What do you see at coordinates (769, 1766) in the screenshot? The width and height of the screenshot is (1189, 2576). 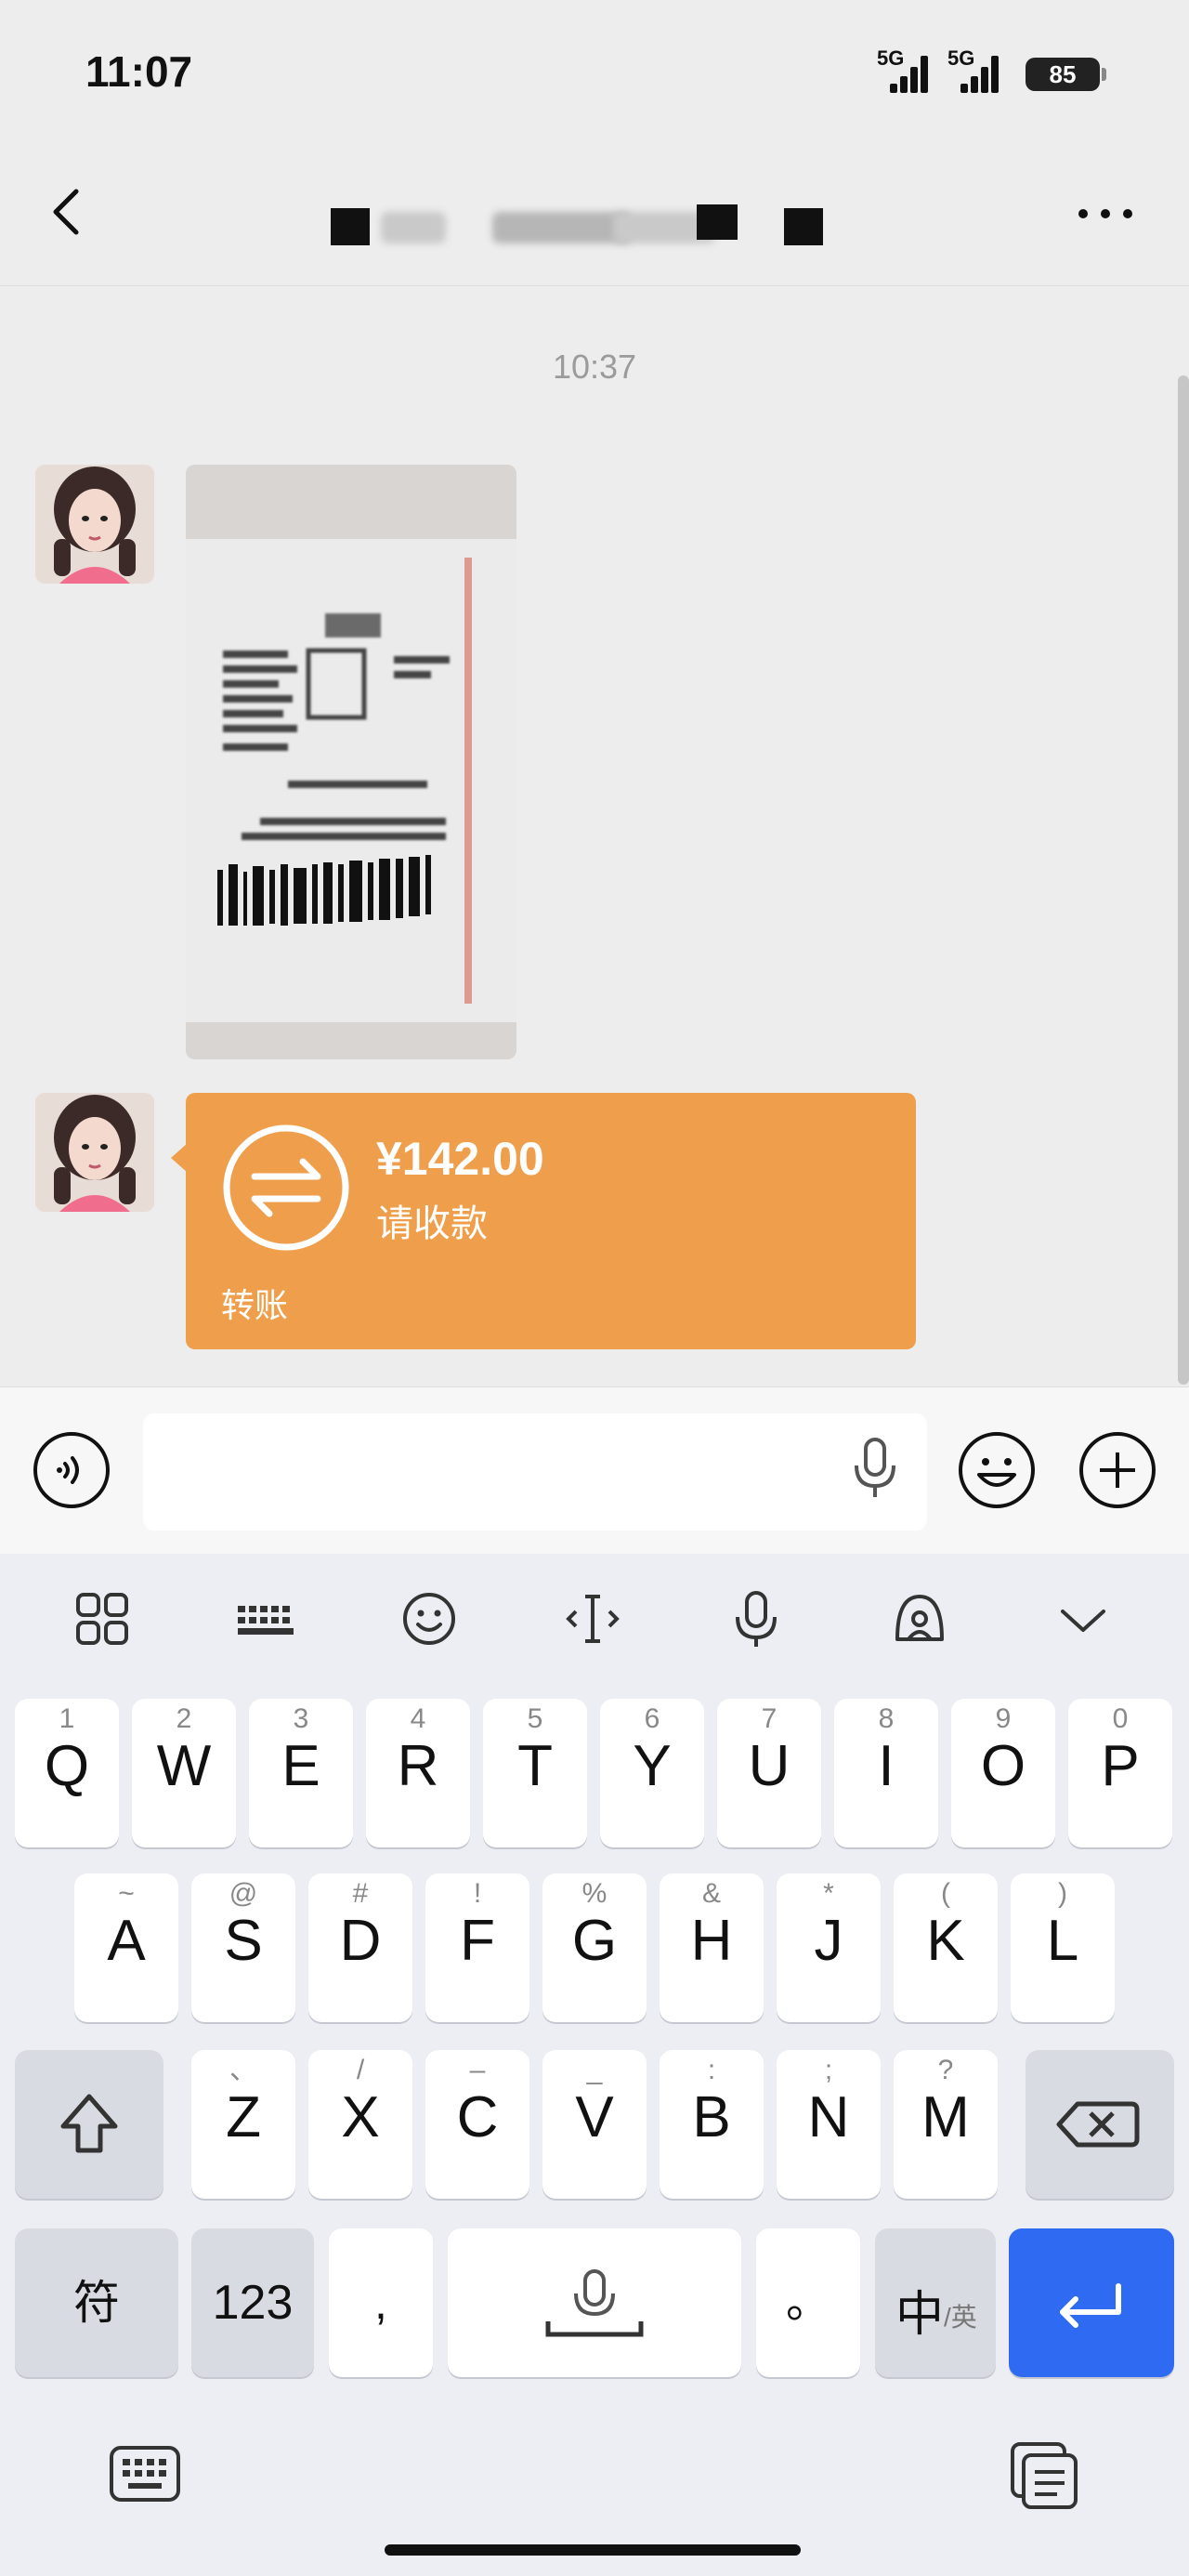 I see `key-label: U` at bounding box center [769, 1766].